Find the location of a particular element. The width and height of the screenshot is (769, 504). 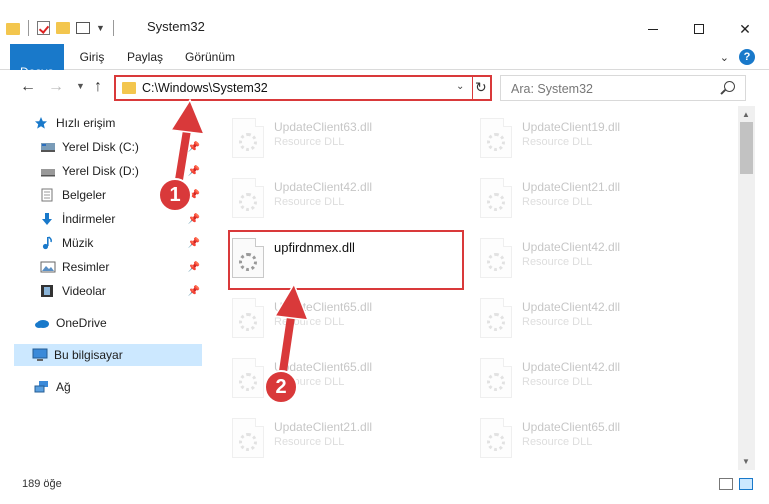

sidebar-item-label: Hızlı erişim is located at coordinates (86, 123).